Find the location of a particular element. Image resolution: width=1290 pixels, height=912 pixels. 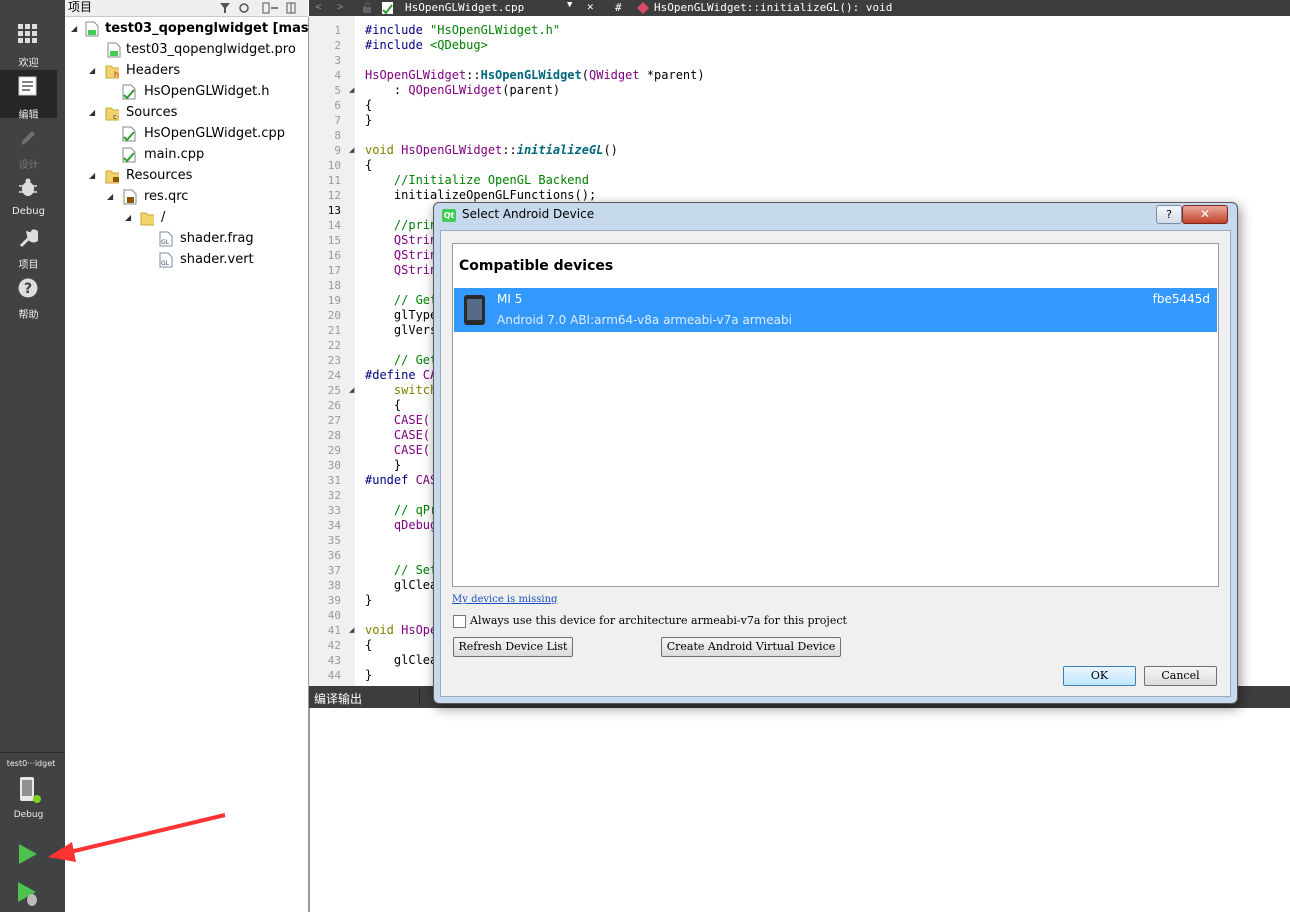

close-button: ✕ is located at coordinates (1205, 214).